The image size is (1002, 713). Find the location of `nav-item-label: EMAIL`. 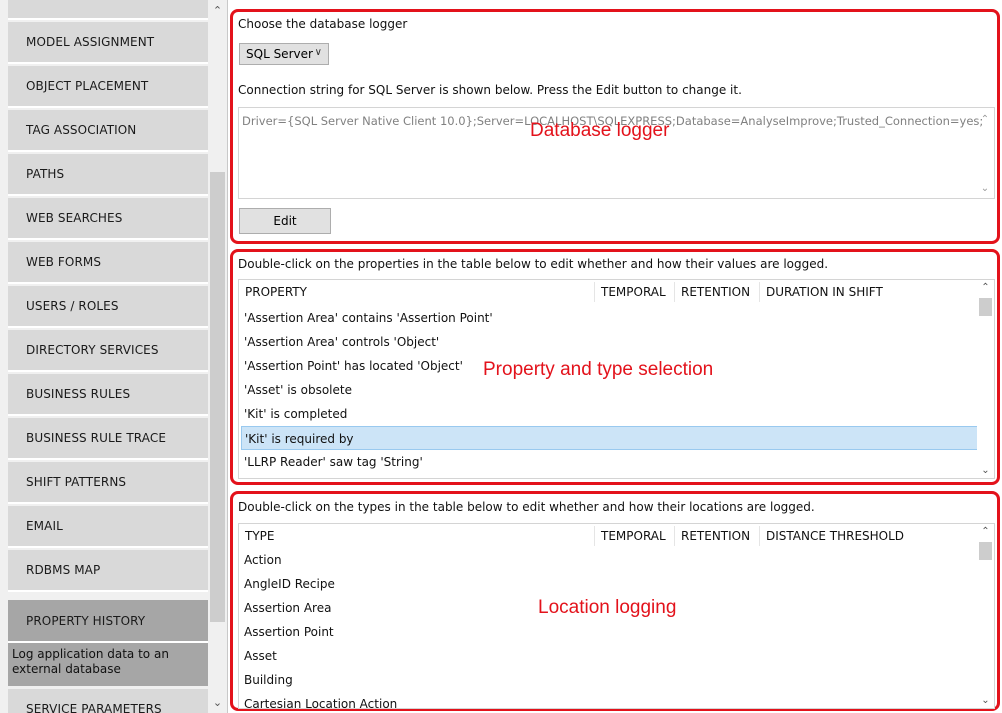

nav-item-label: EMAIL is located at coordinates (44, 526).